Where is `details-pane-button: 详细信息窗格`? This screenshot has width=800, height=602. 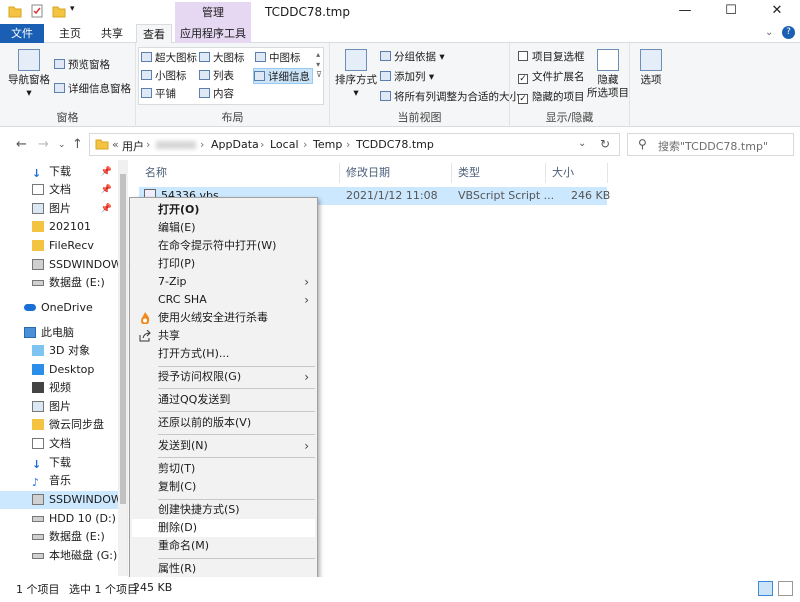
details-pane-button: 详细信息窗格 is located at coordinates (92, 89).